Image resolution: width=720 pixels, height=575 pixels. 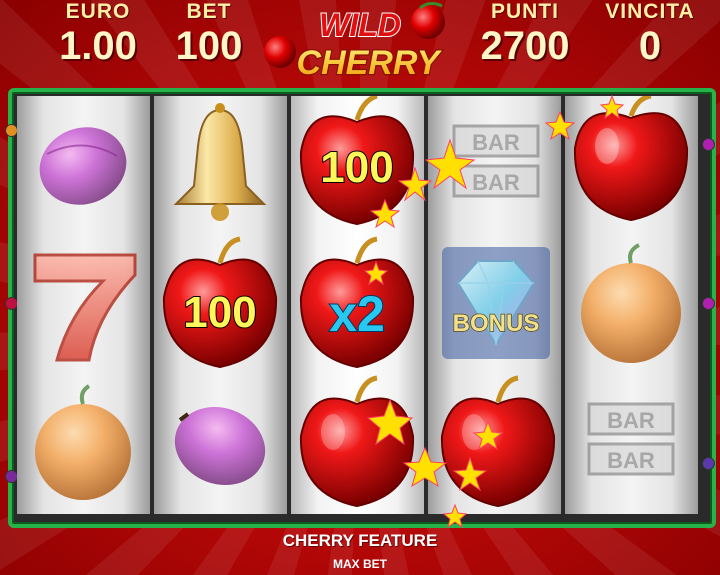 I want to click on max-bet-button: MAX BET, so click(x=360, y=564).